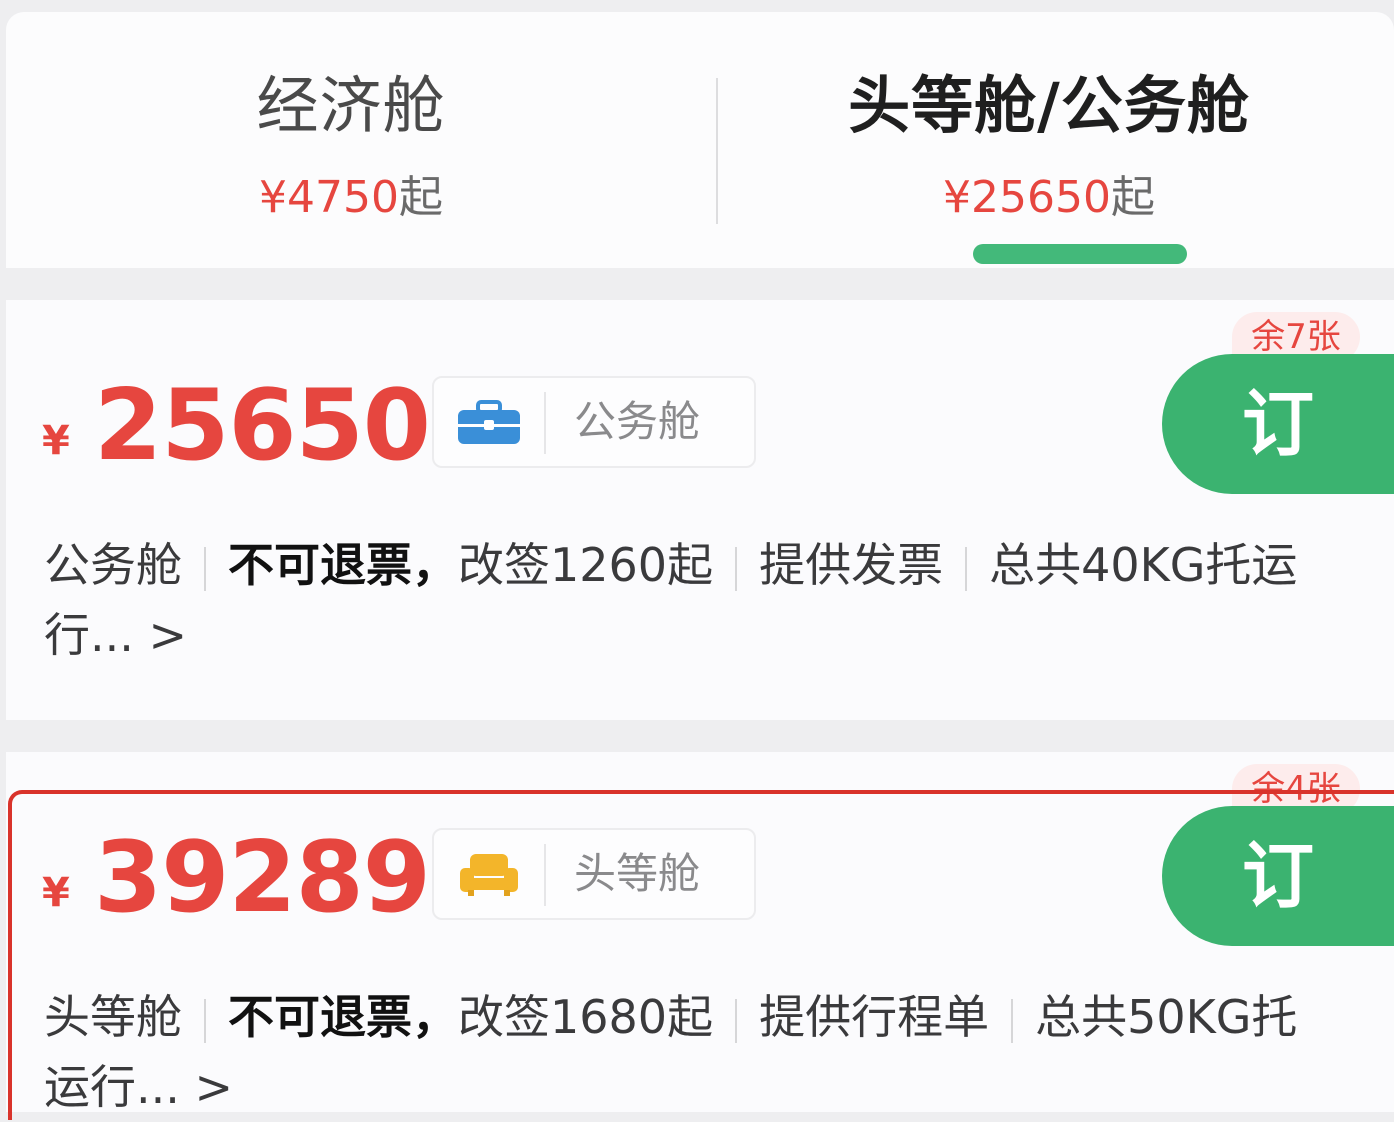  What do you see at coordinates (113, 1017) in the screenshot?
I see `detail-cabin: 头等舱` at bounding box center [113, 1017].